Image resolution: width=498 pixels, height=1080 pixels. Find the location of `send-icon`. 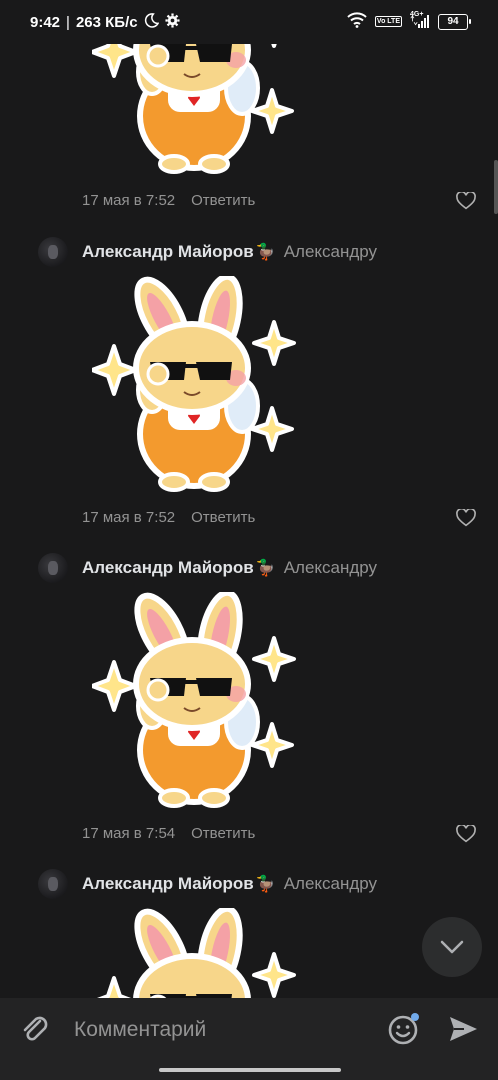

send-icon is located at coordinates (463, 1029).